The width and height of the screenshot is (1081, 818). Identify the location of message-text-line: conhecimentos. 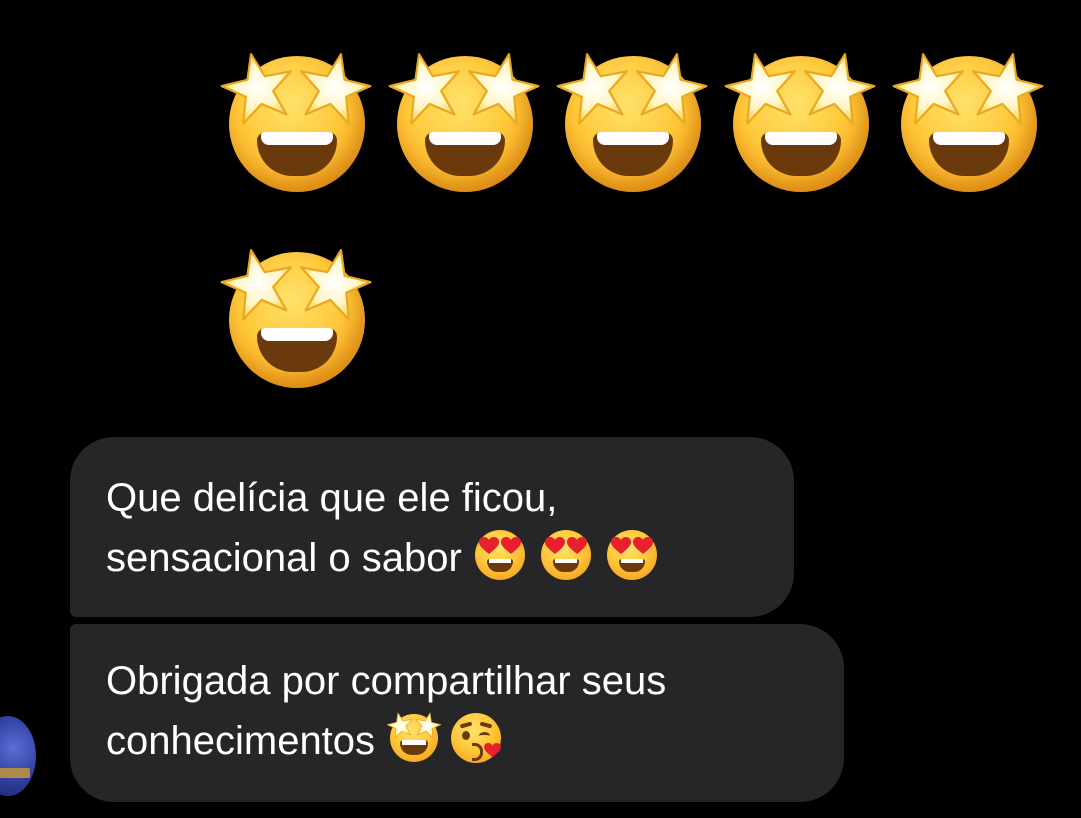
(457, 740).